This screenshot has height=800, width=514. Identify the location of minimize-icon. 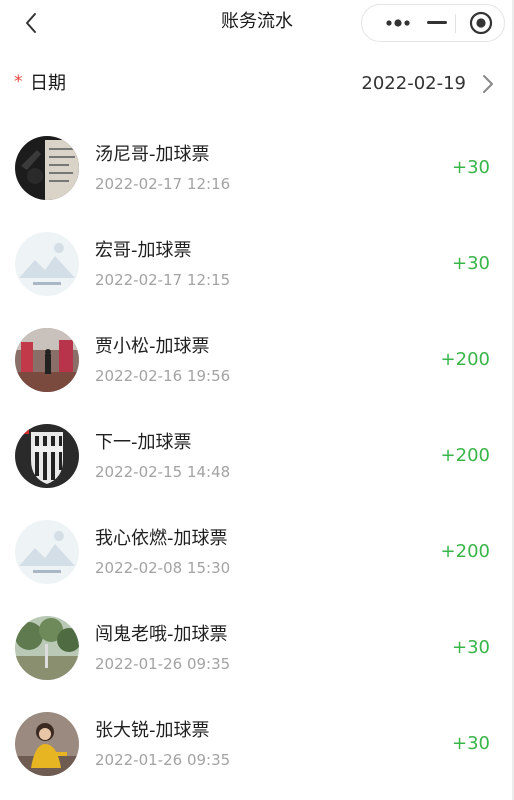
(437, 22).